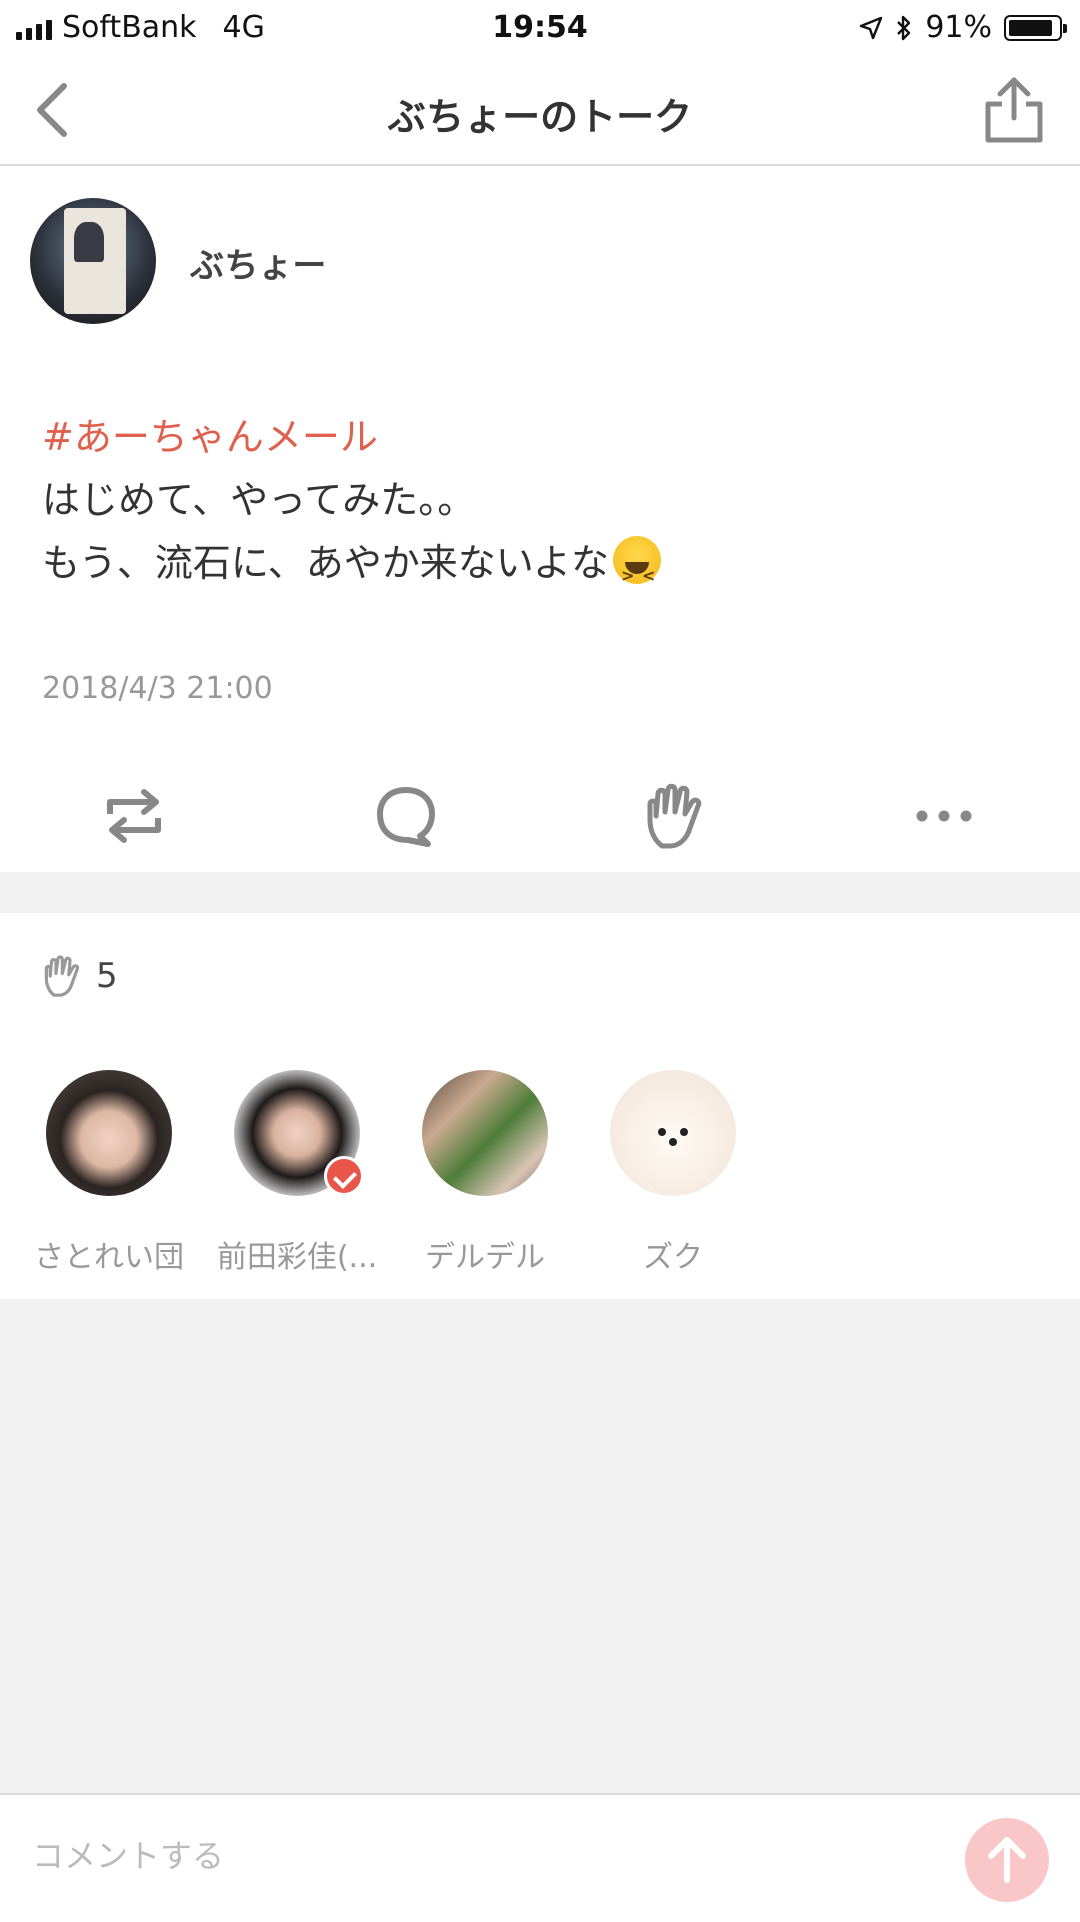 This screenshot has width=1080, height=1922. Describe the element at coordinates (540, 117) in the screenshot. I see `page-title: ぶちょーのトーク` at that location.